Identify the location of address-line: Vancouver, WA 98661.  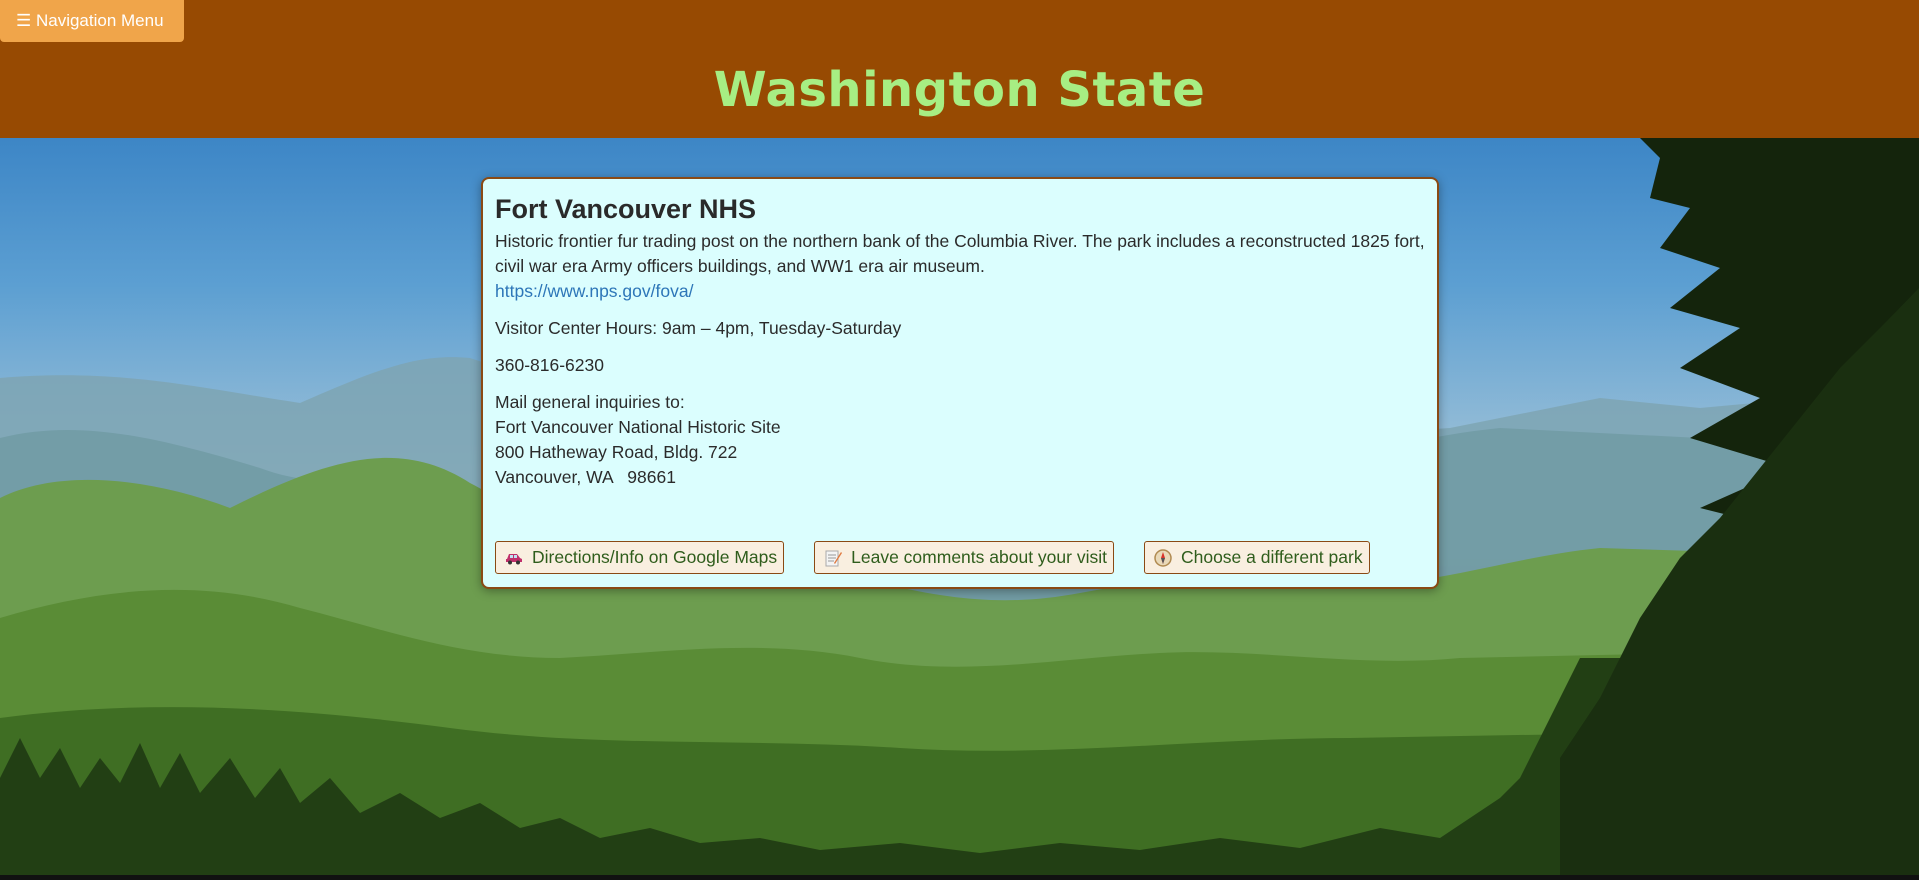
(585, 477).